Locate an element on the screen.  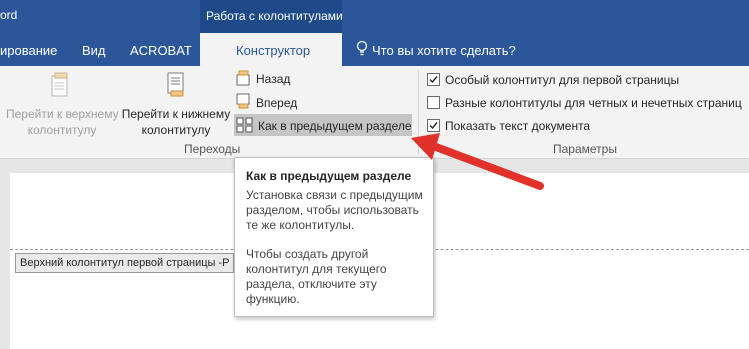
annotation-arrow-icon is located at coordinates (477, 161).